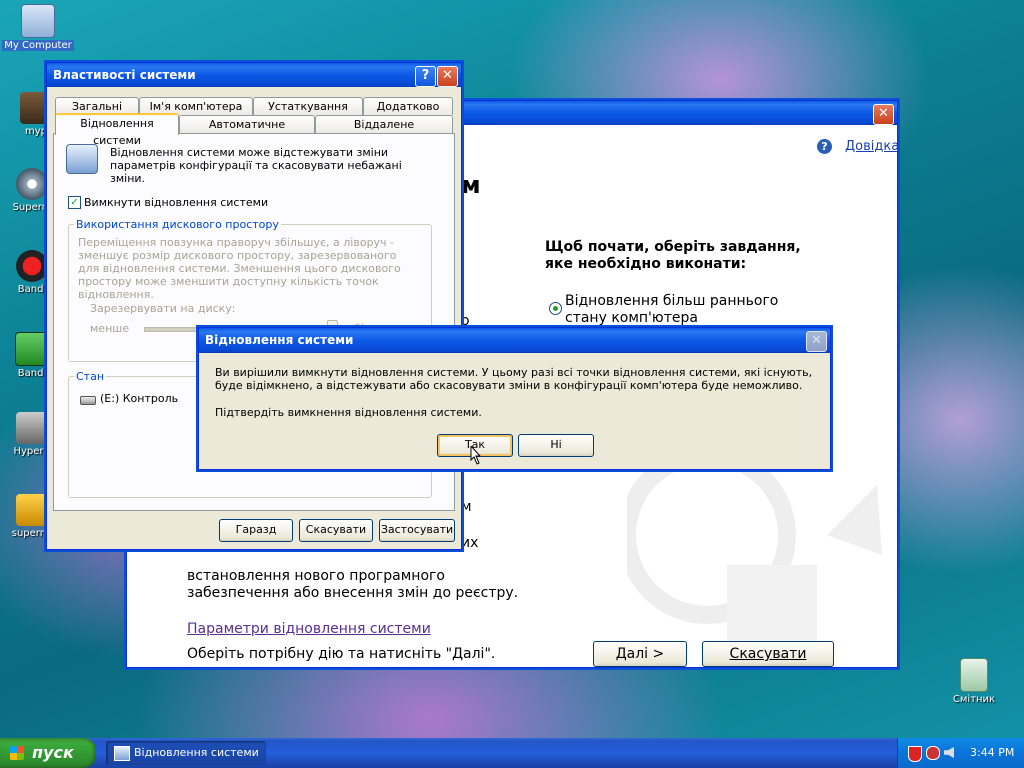 This screenshot has height=768, width=1024. Describe the element at coordinates (163, 308) in the screenshot. I see `reserve-label: Зарезервувати на диску:` at that location.